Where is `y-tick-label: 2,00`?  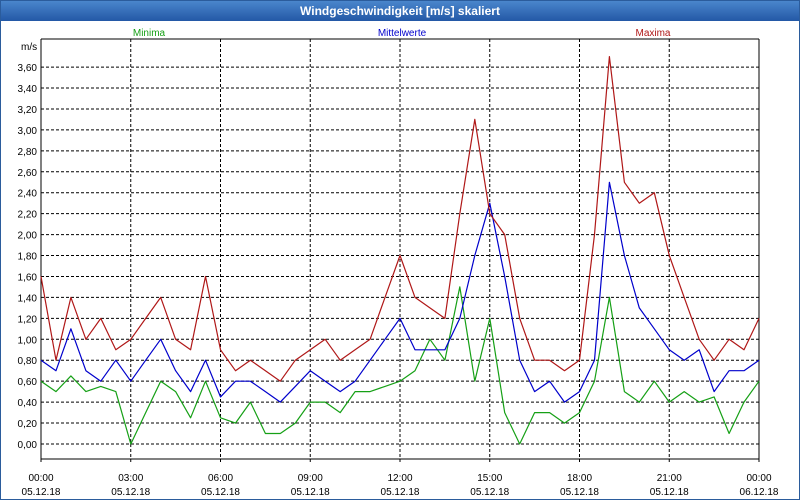
y-tick-label: 2,00 is located at coordinates (28, 236).